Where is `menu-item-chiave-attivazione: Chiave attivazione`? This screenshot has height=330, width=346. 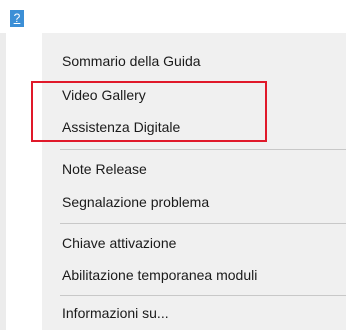 menu-item-chiave-attivazione: Chiave attivazione is located at coordinates (119, 243).